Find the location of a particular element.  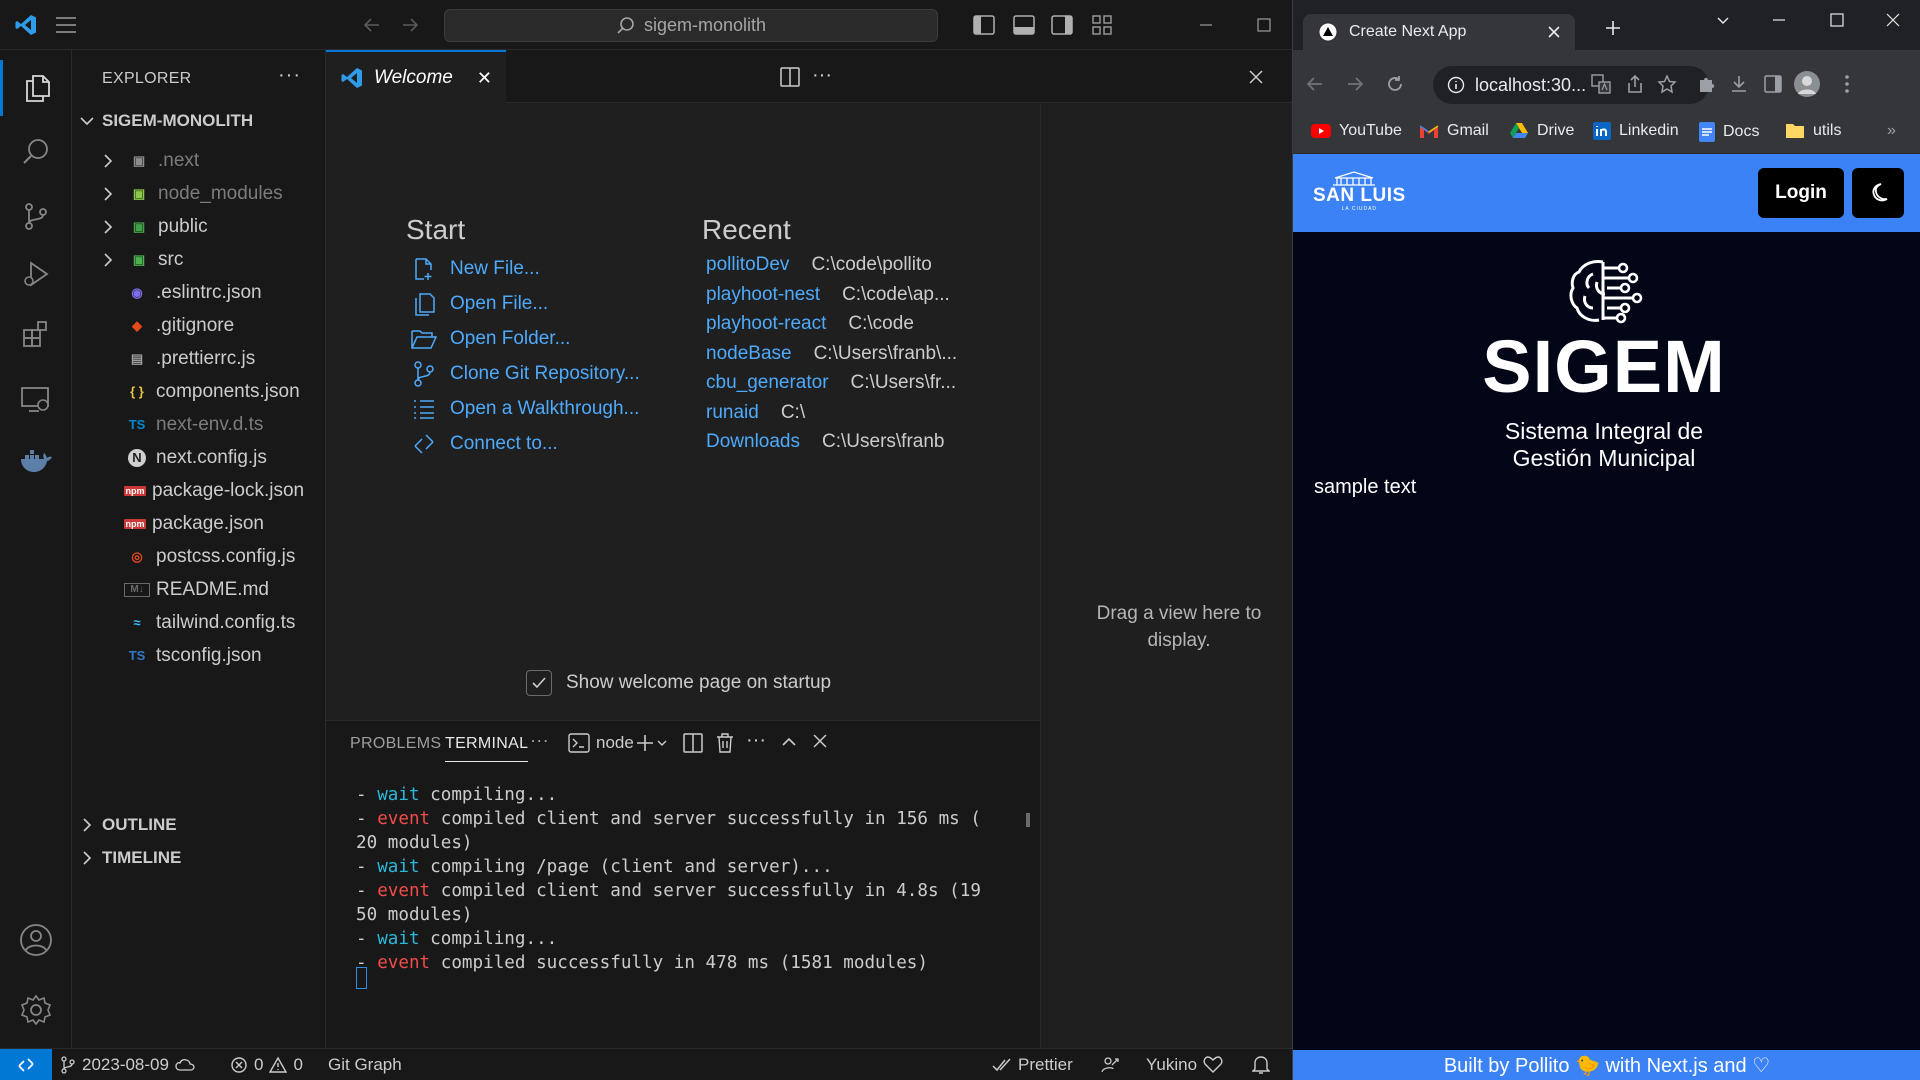

source-control-icon is located at coordinates (36, 216).